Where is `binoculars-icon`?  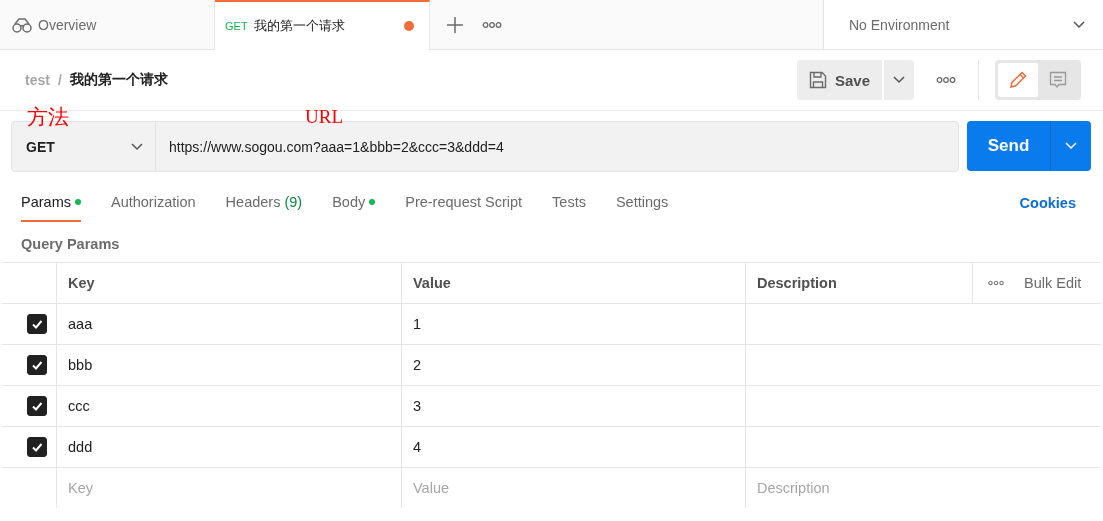
binoculars-icon is located at coordinates (22, 24).